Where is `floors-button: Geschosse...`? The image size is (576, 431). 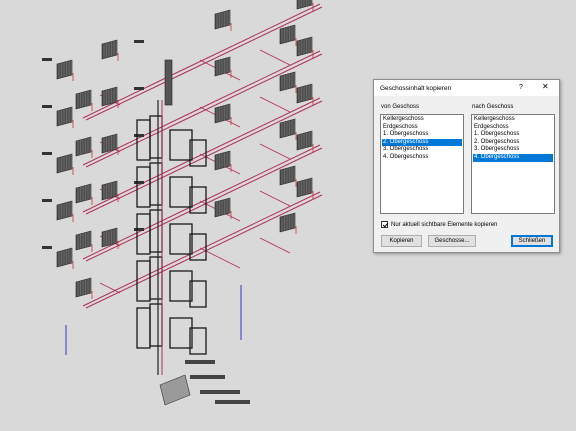 floors-button: Geschosse... is located at coordinates (452, 241).